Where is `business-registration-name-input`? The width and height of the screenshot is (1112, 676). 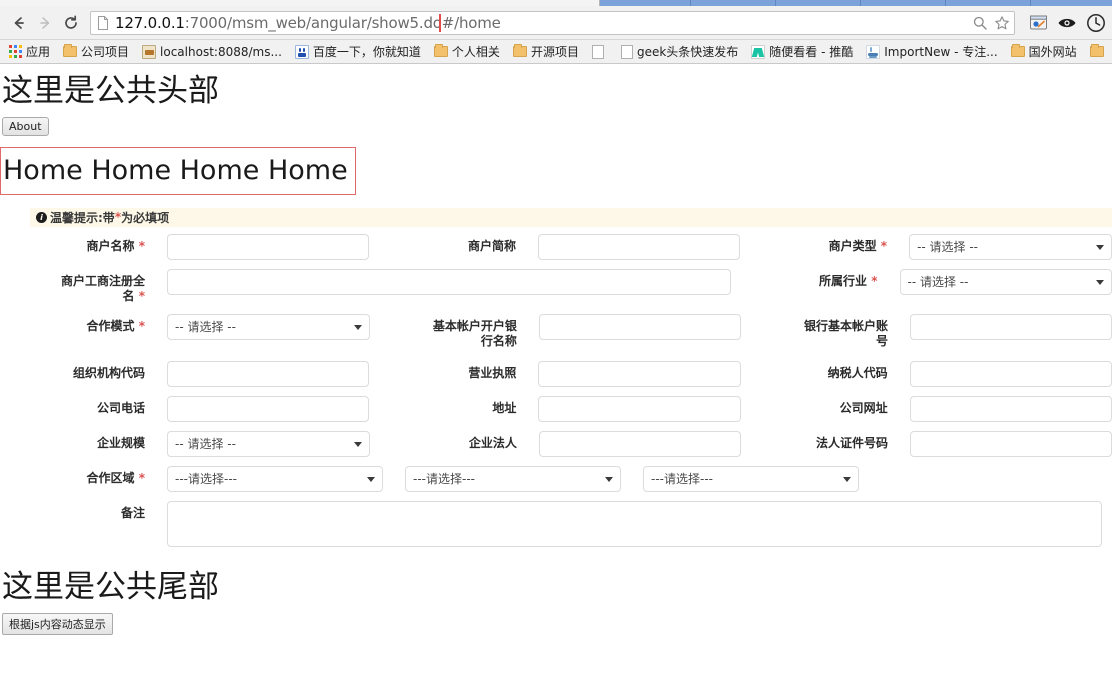 business-registration-name-input is located at coordinates (449, 281).